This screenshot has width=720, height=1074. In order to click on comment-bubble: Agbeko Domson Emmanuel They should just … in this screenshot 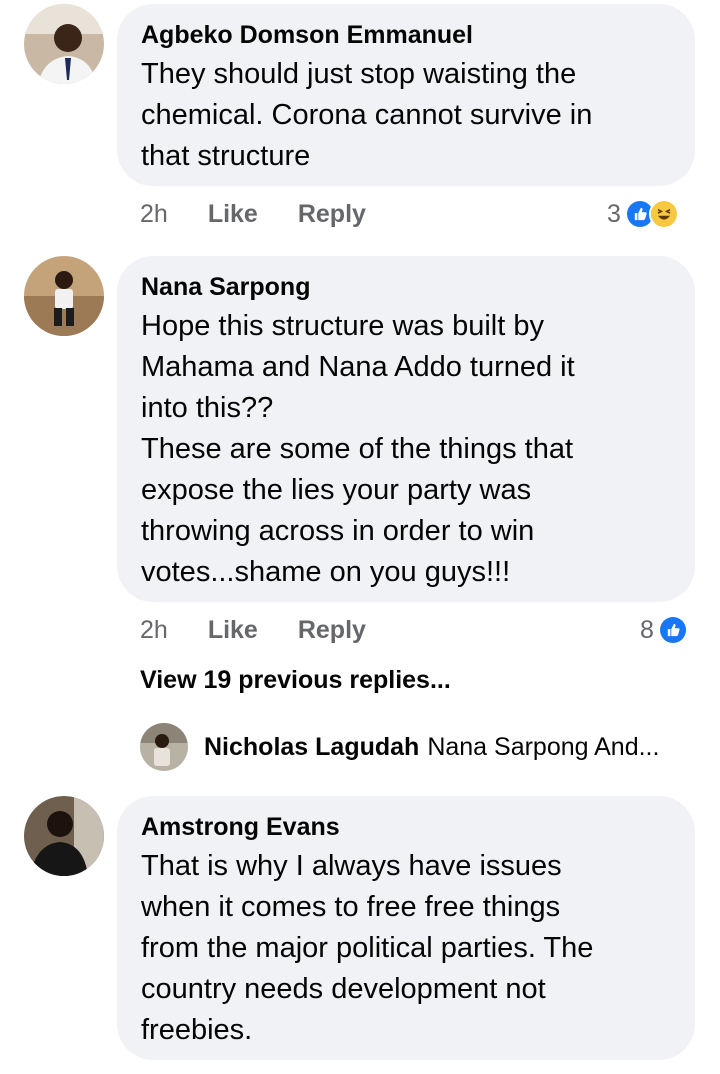, I will do `click(406, 95)`.